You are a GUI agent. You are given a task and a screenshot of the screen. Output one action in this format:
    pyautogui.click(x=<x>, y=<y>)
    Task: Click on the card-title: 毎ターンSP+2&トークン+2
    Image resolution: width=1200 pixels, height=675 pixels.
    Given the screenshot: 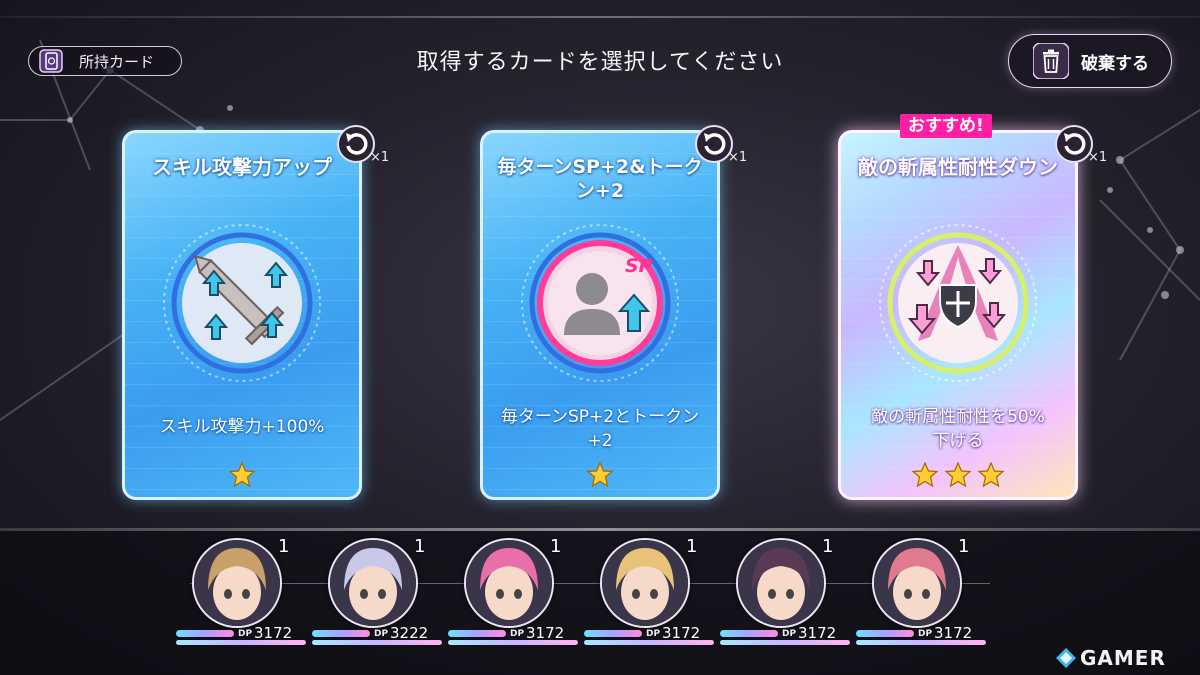 What is the action you would take?
    pyautogui.click(x=600, y=179)
    